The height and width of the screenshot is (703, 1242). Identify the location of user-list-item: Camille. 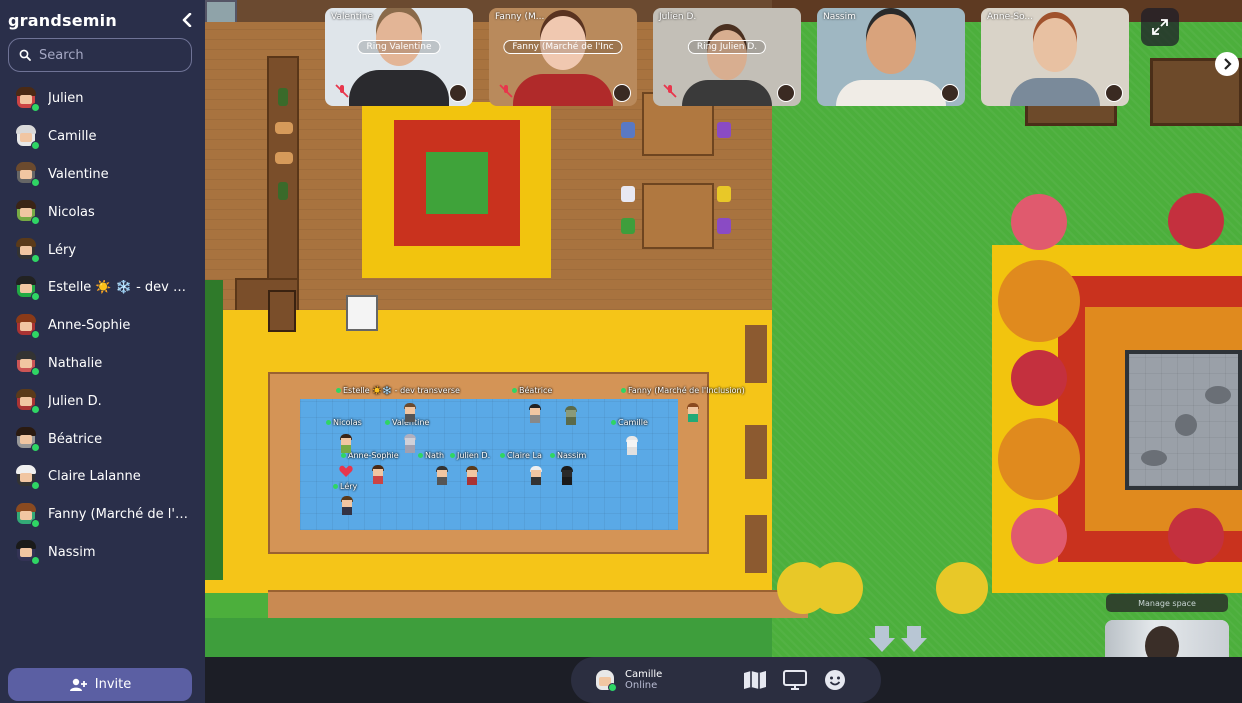
(102, 137).